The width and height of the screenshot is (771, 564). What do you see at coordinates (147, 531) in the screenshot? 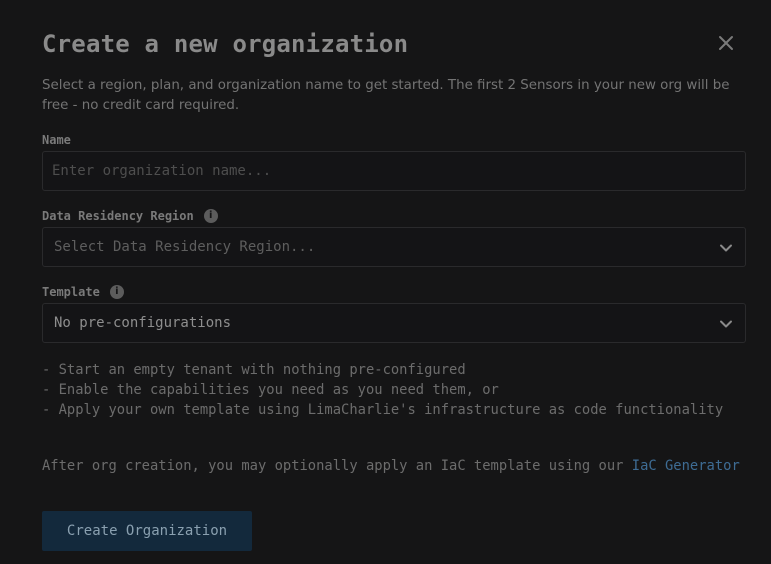
I see `create-organization-button: Create Organization` at bounding box center [147, 531].